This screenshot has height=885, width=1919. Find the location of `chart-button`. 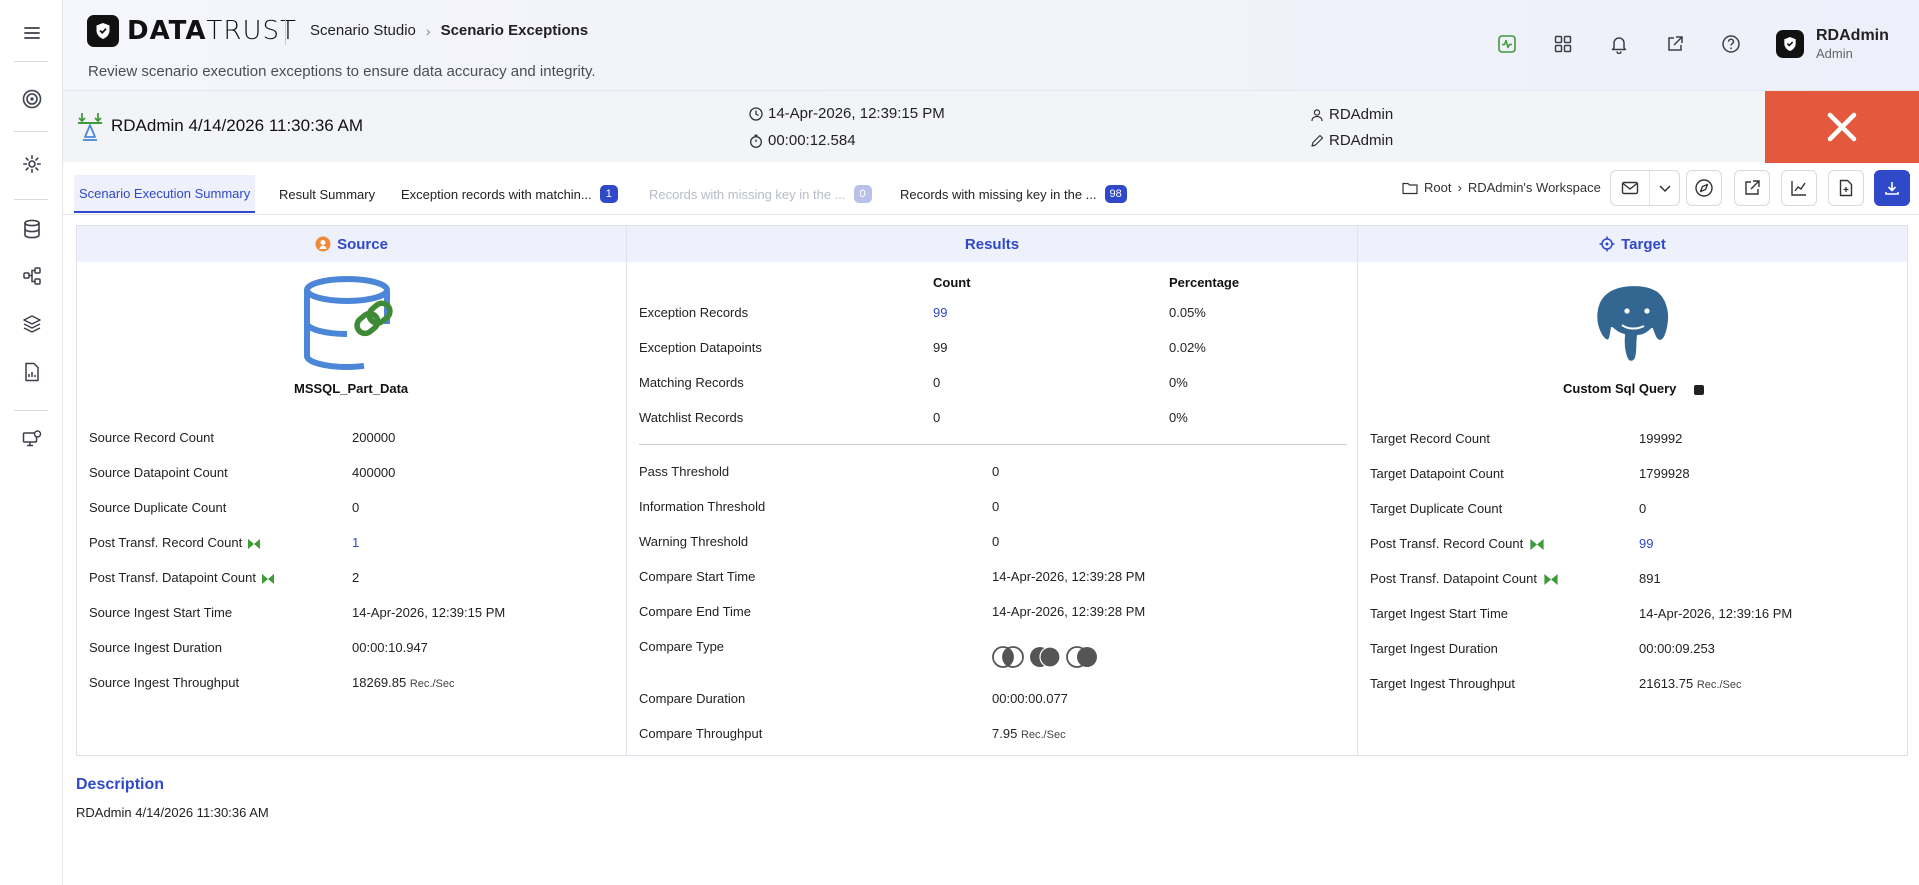

chart-button is located at coordinates (1799, 188).